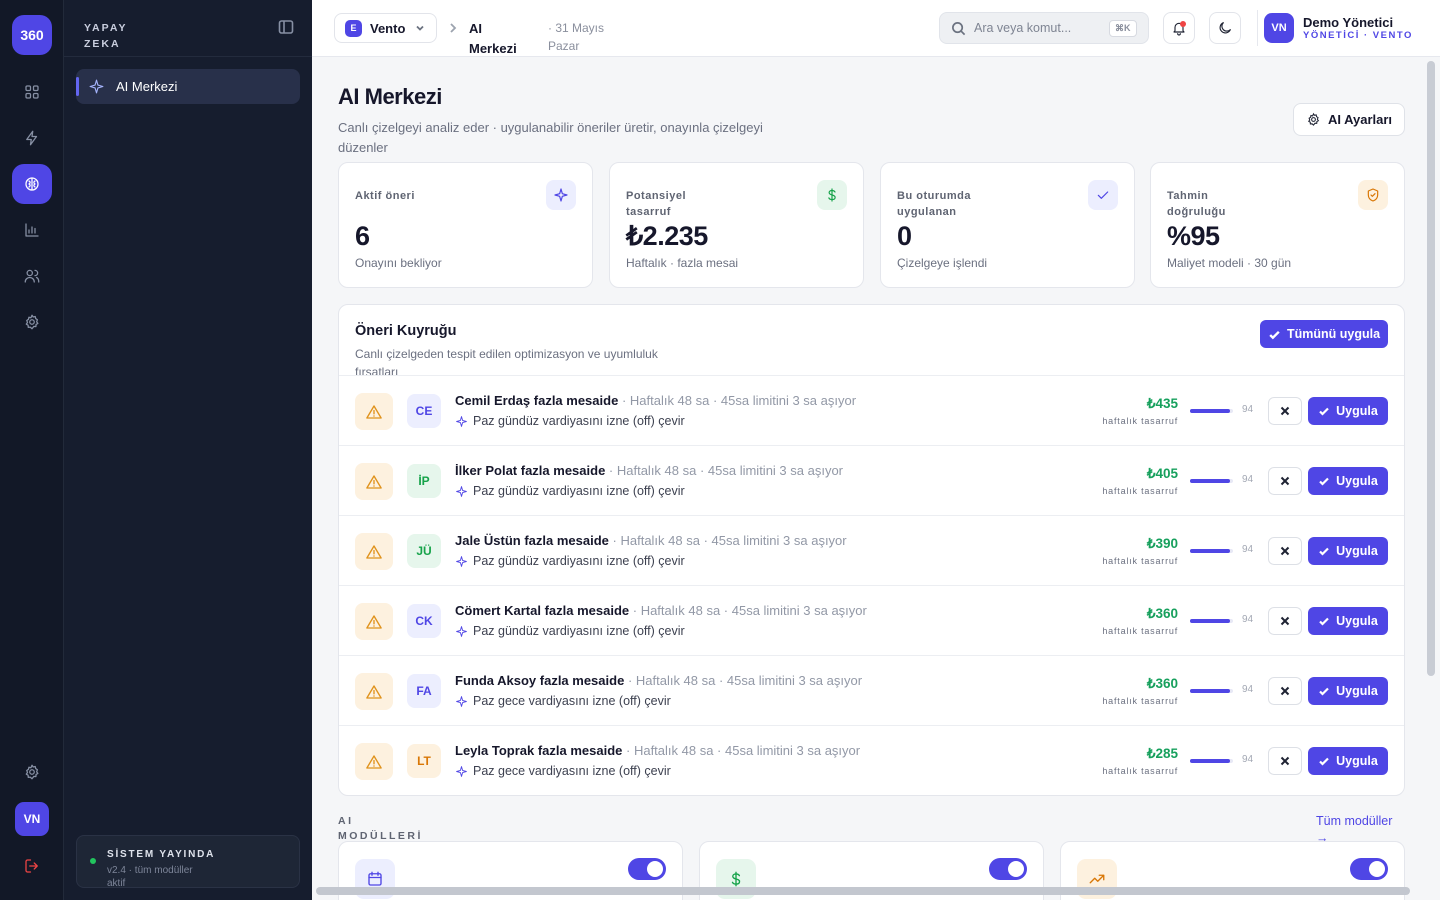 The width and height of the screenshot is (1440, 900). Describe the element at coordinates (1431, 368) in the screenshot. I see `vertical-scrollbar` at that location.